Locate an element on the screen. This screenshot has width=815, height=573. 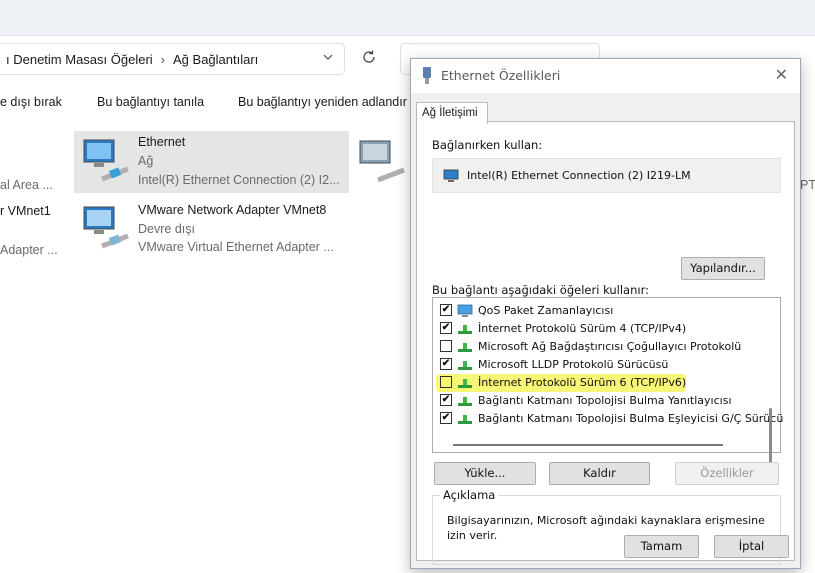
horizontal-scrollbar is located at coordinates (588, 445).